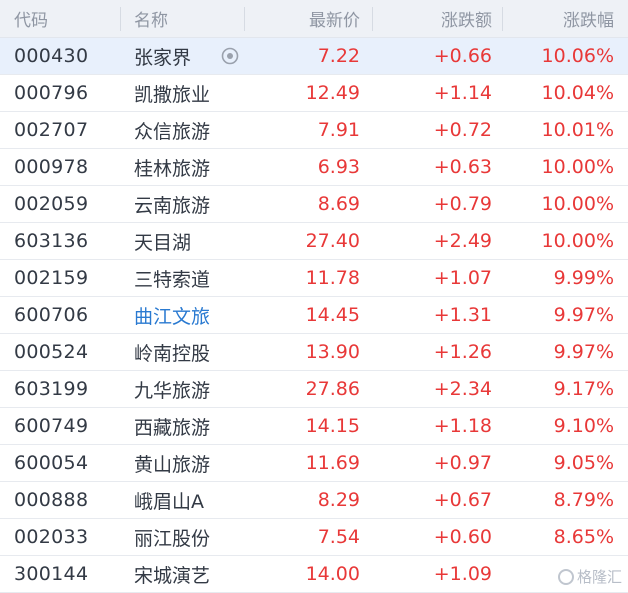 The width and height of the screenshot is (628, 593). I want to click on price-change: +1.07, so click(462, 278).